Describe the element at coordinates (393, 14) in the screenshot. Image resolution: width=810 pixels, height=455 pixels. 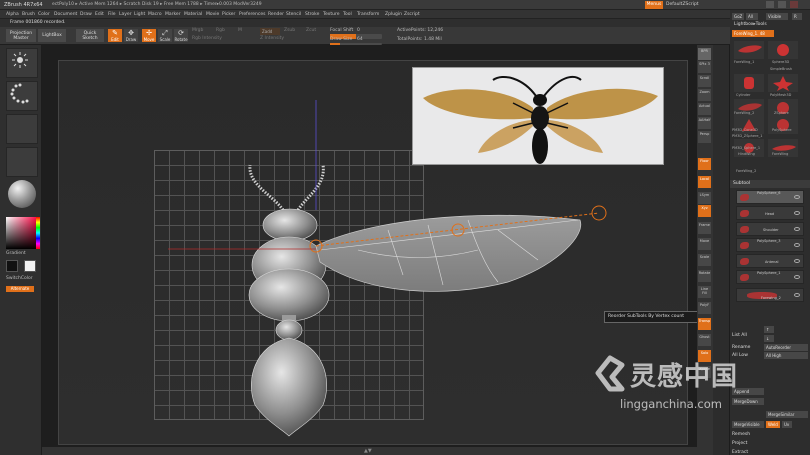
I see `menu-zplugin: Zplugin` at that location.